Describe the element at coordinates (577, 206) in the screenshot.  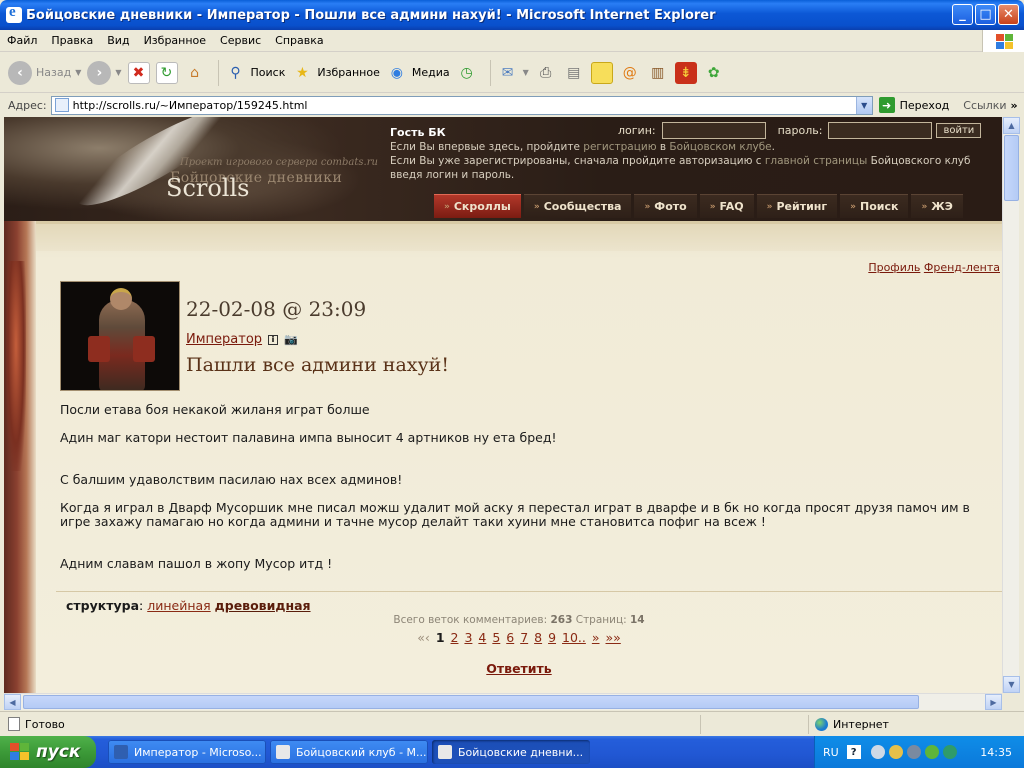
I see `nav-tab-communities: » Сообщества` at that location.